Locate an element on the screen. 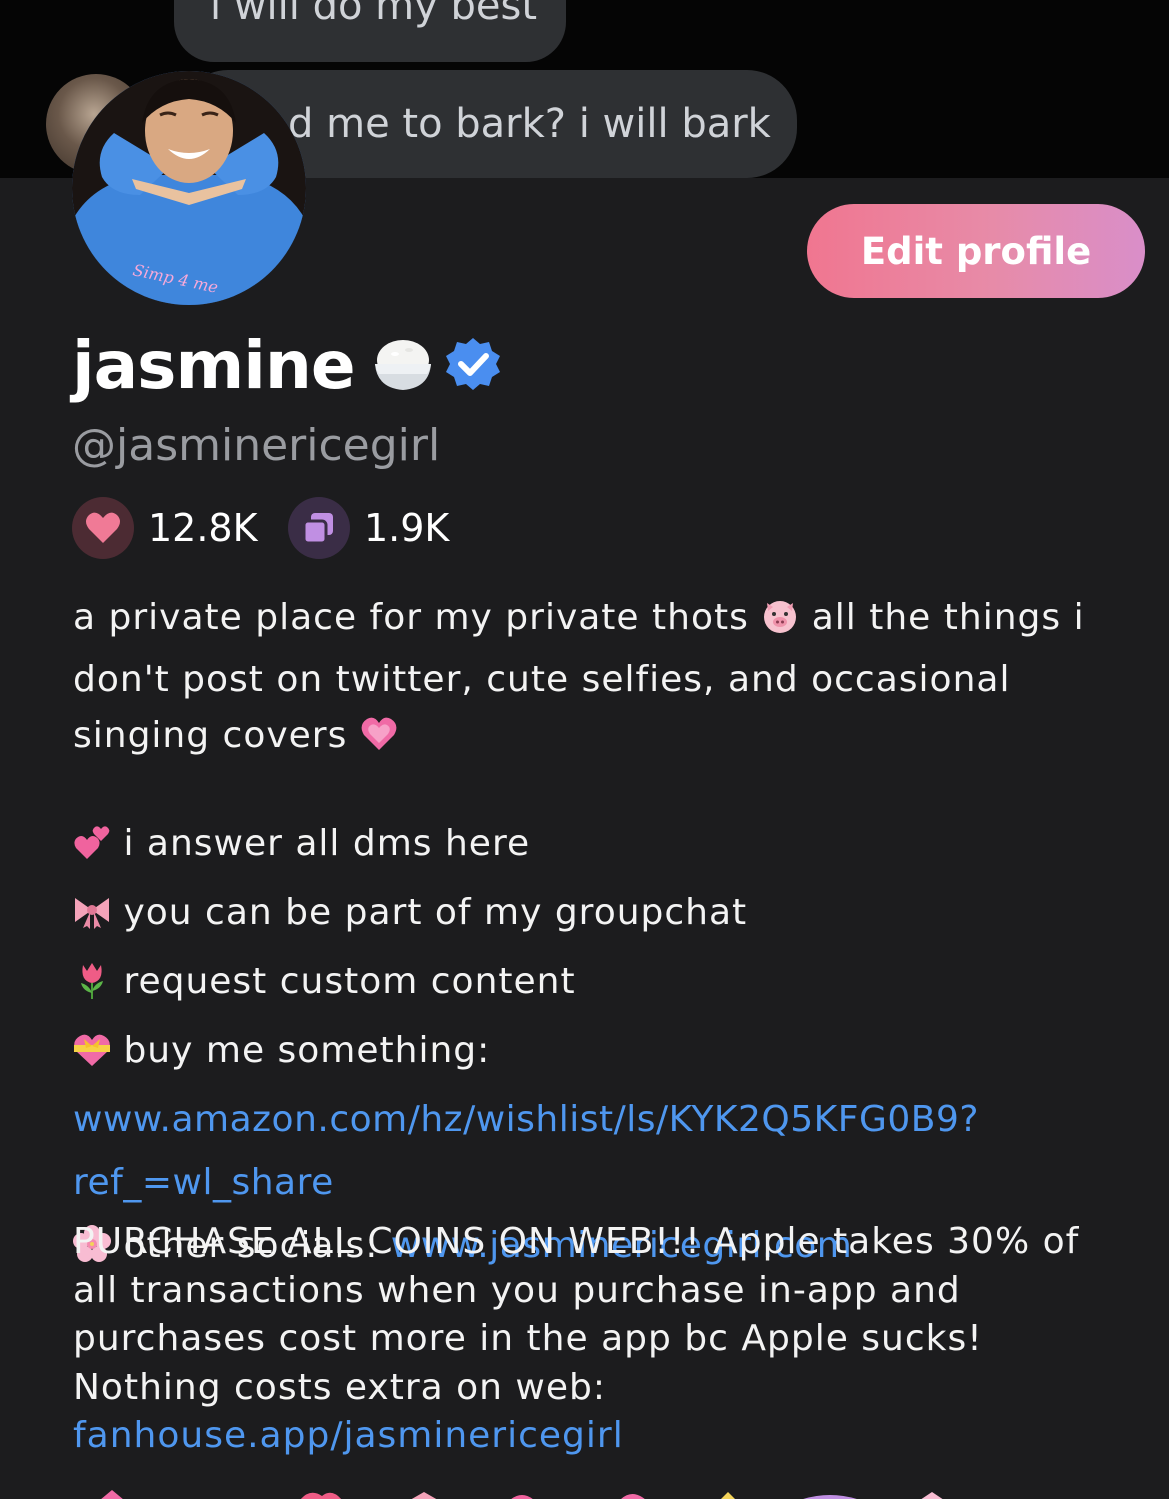 Image resolution: width=1169 pixels, height=1499 pixels. bio-list-item: request custom content is located at coordinates (593, 984).